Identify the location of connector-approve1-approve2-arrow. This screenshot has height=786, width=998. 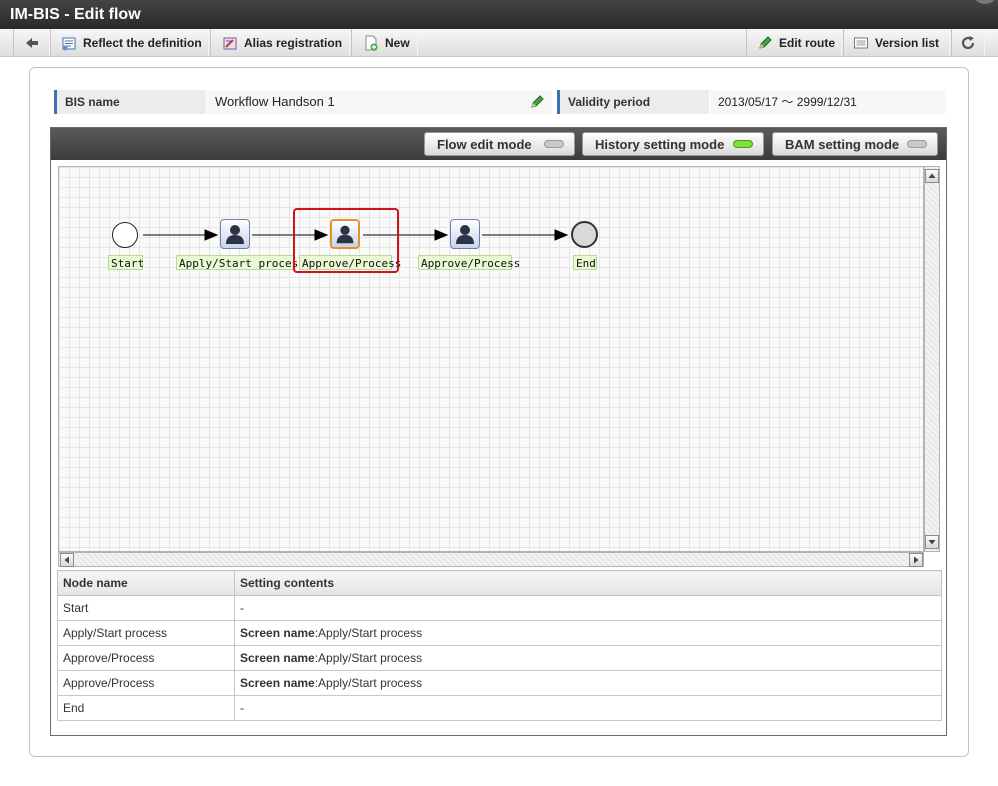
(441, 235).